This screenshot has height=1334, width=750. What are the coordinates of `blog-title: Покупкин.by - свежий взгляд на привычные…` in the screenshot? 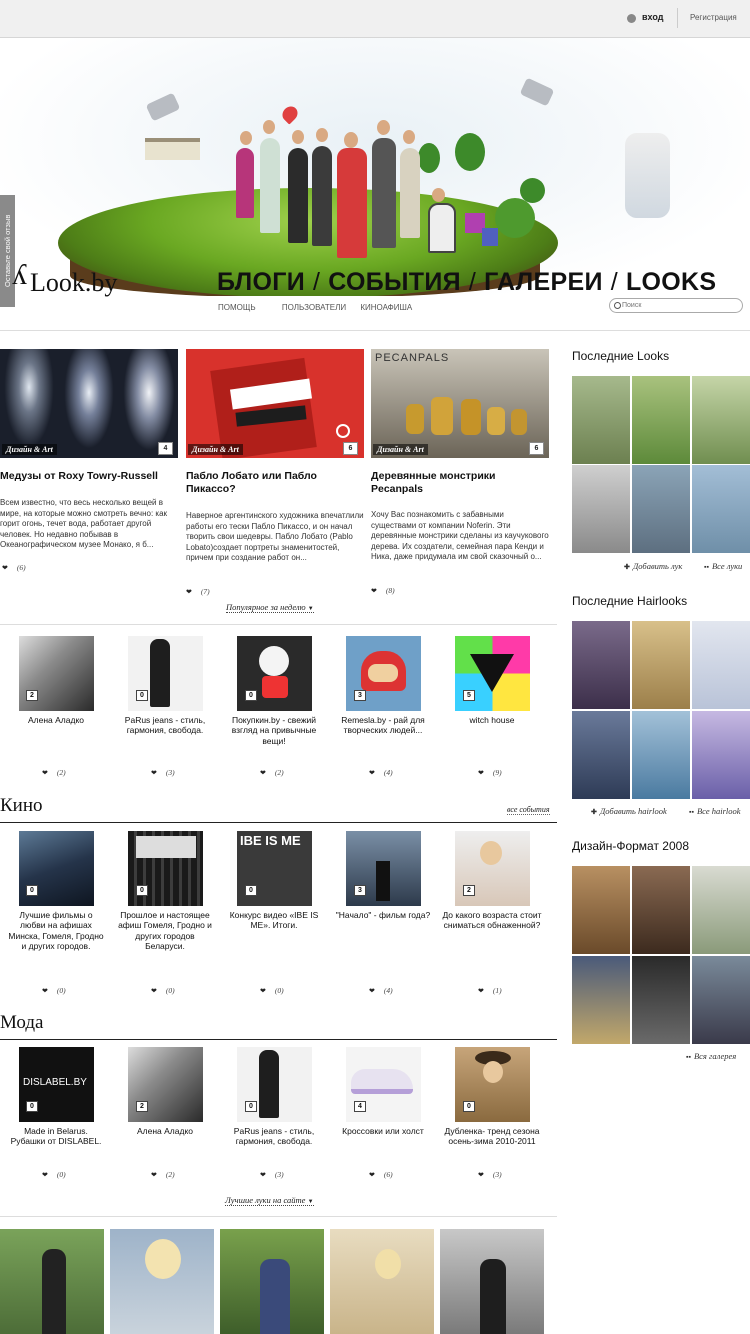 It's located at (274, 730).